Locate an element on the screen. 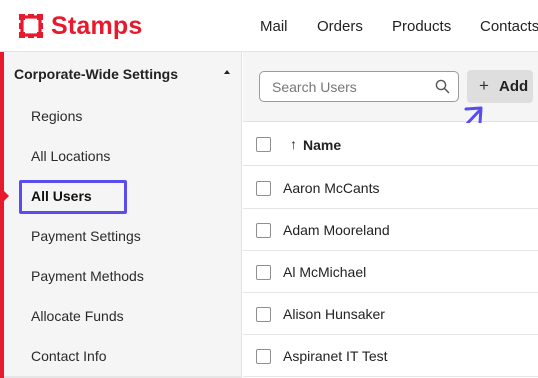 The image size is (538, 378). sort-ascending-icon: ↑ is located at coordinates (293, 144).